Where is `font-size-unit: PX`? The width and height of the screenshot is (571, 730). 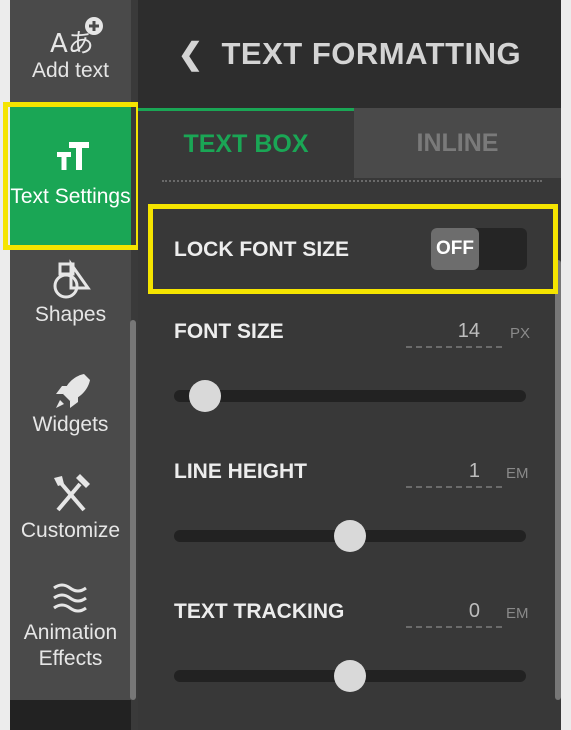
font-size-unit: PX is located at coordinates (520, 333).